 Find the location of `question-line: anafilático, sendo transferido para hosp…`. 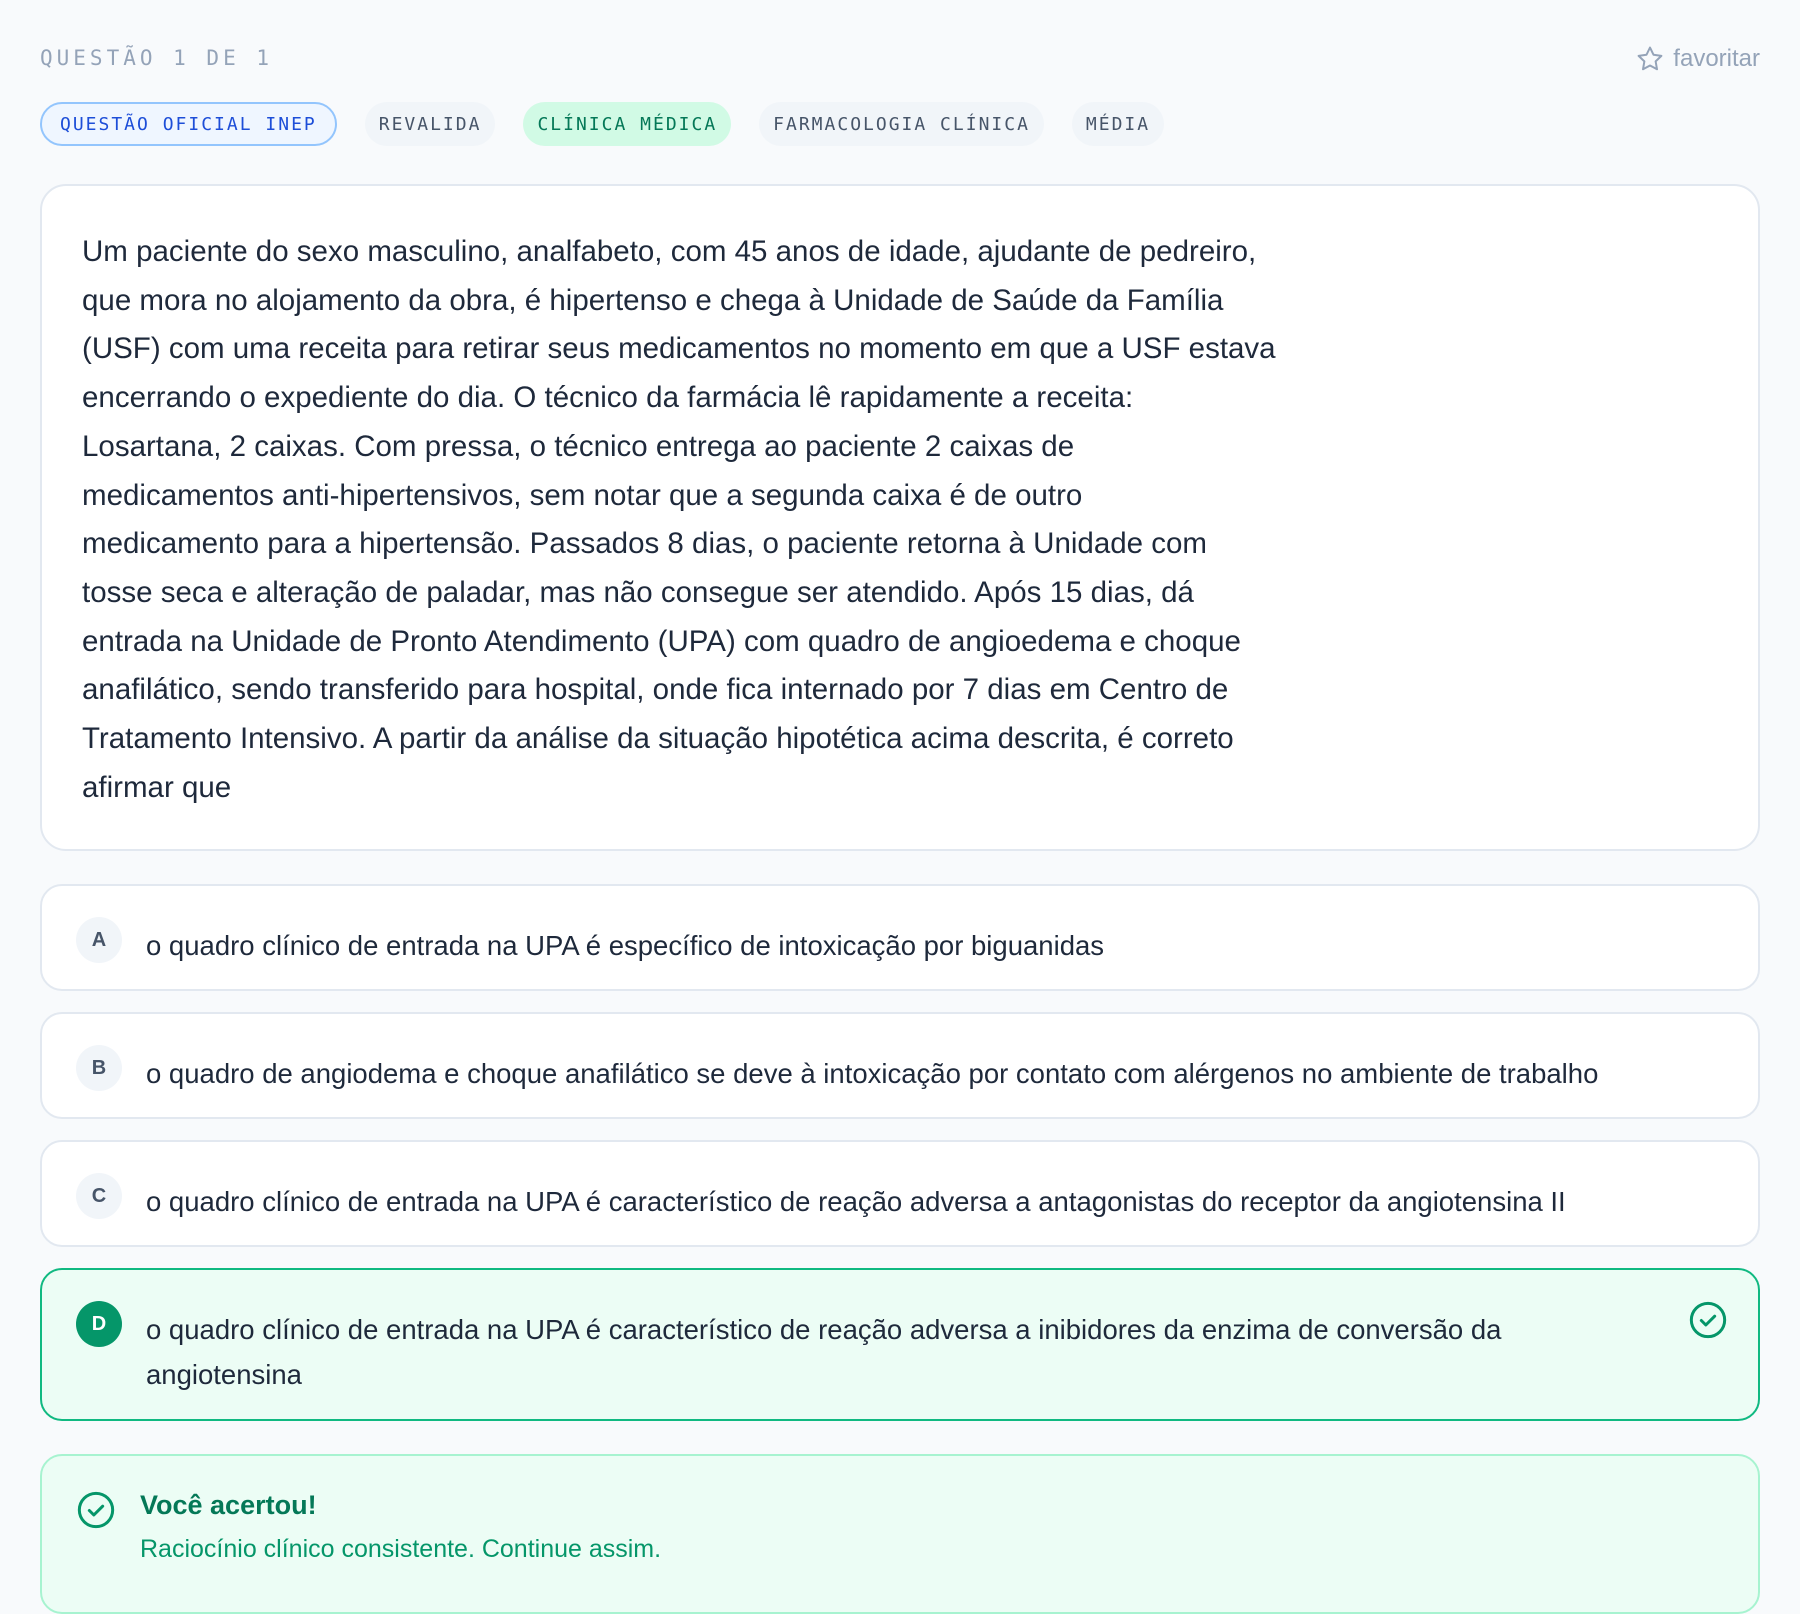

question-line: anafilático, sendo transferido para hosp… is located at coordinates (655, 690).